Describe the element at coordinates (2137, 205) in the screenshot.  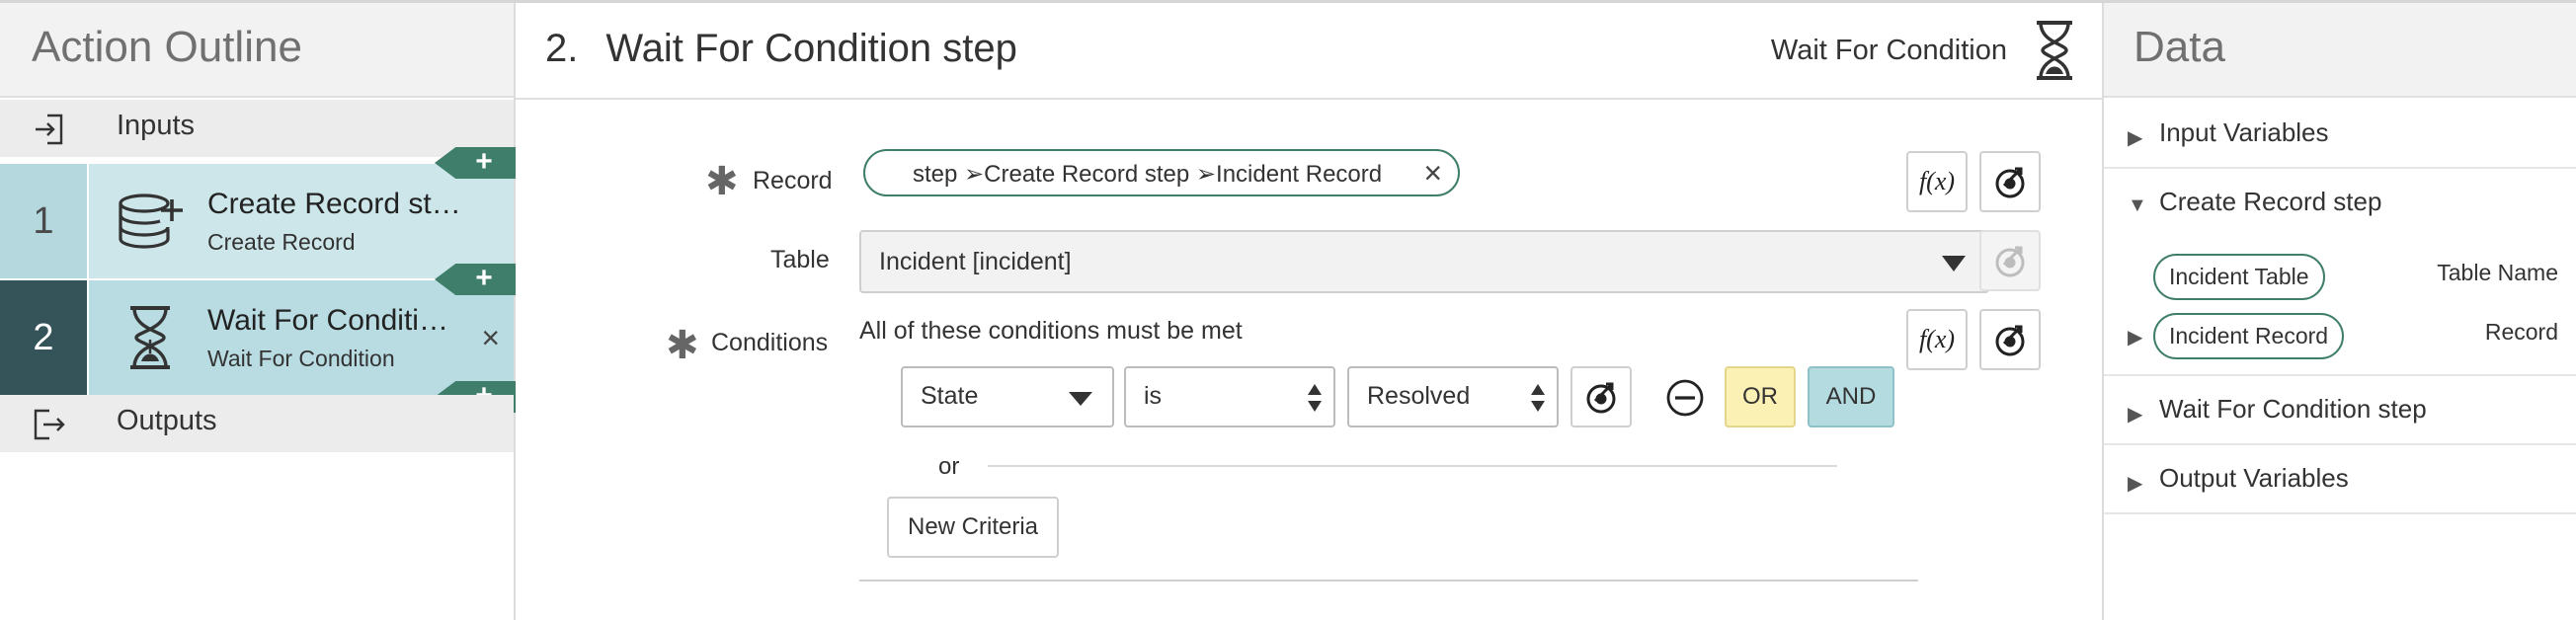
I see `collapse-triangle-icon: ▼` at that location.